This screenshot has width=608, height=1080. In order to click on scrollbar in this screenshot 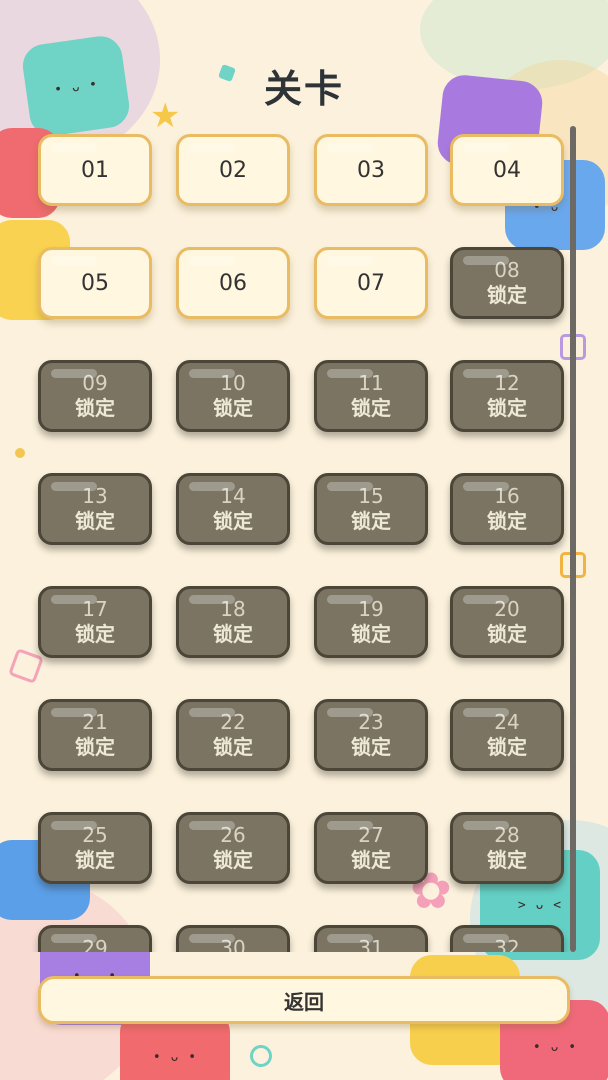, I will do `click(573, 539)`.